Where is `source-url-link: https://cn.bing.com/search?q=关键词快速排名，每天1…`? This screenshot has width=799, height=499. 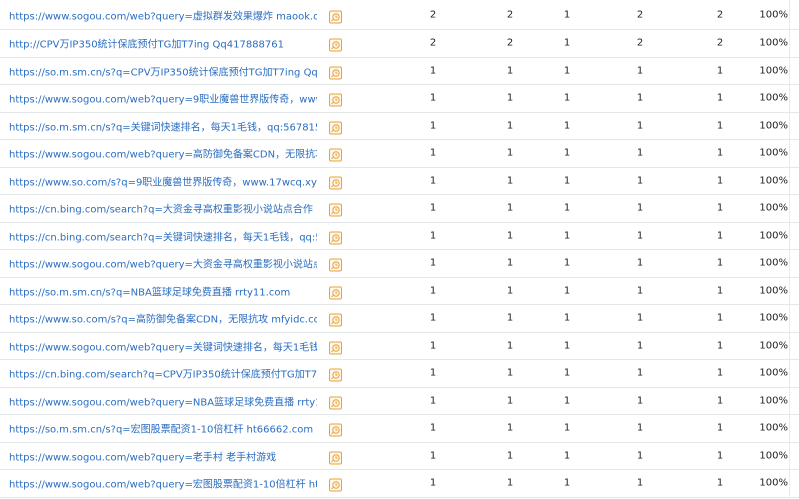 source-url-link: https://cn.bing.com/search?q=关键词快速排名，每天1… is located at coordinates (163, 235).